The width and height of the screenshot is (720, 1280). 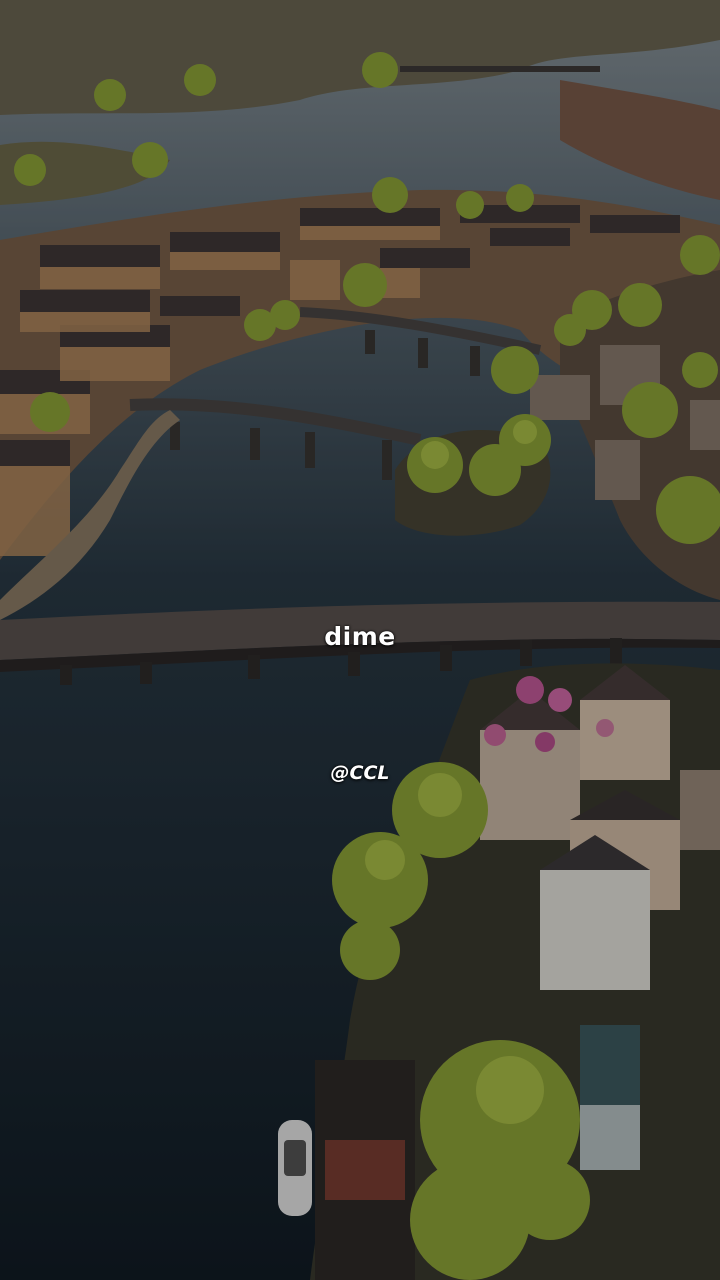 What do you see at coordinates (360, 773) in the screenshot?
I see `creator-watermark: @CCL` at bounding box center [360, 773].